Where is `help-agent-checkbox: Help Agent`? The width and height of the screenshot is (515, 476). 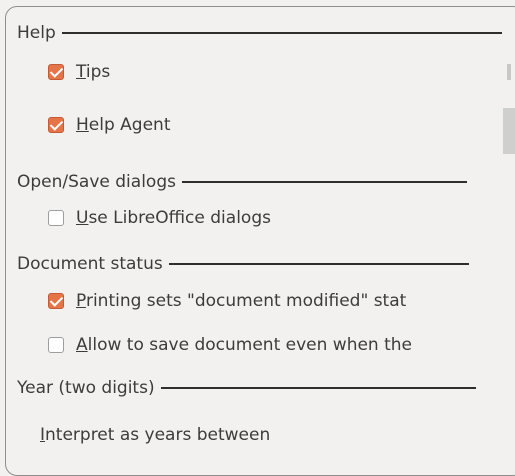
help-agent-checkbox: Help Agent is located at coordinates (109, 125).